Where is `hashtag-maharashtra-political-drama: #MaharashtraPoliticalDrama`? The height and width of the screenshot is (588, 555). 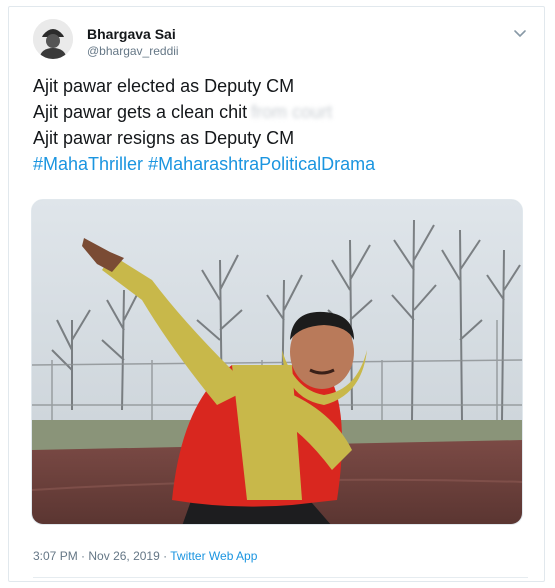
hashtag-maharashtra-political-drama: #MaharashtraPoliticalDrama is located at coordinates (261, 164).